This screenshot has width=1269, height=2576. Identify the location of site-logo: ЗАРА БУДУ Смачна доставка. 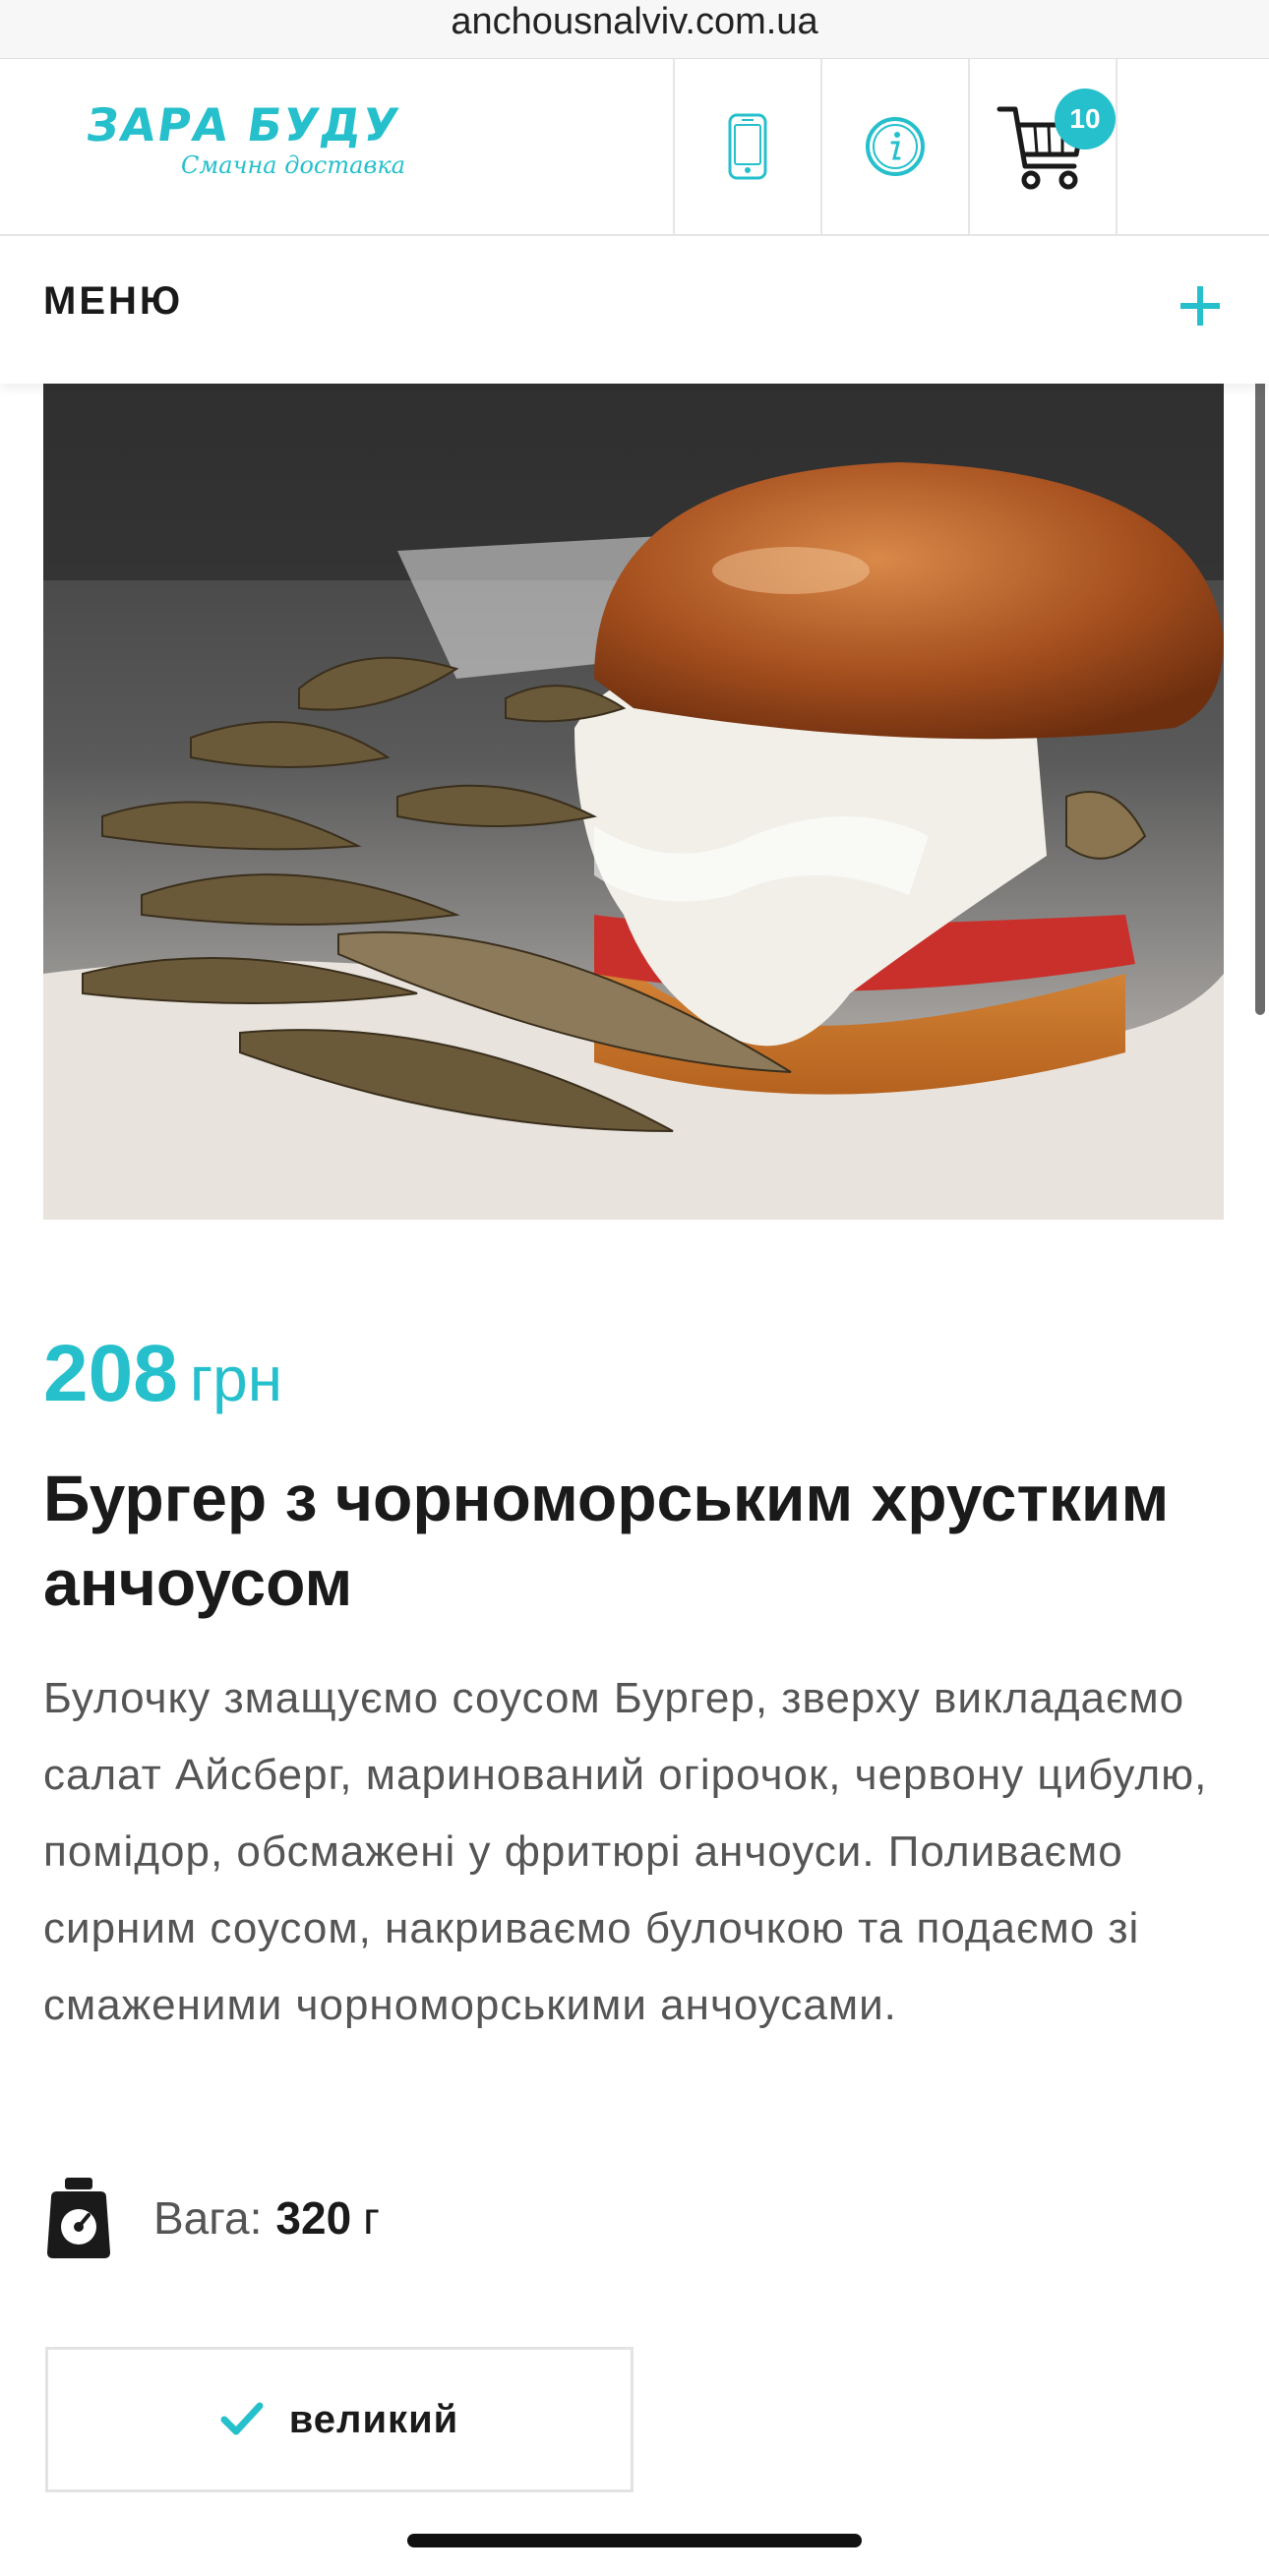
(257, 147).